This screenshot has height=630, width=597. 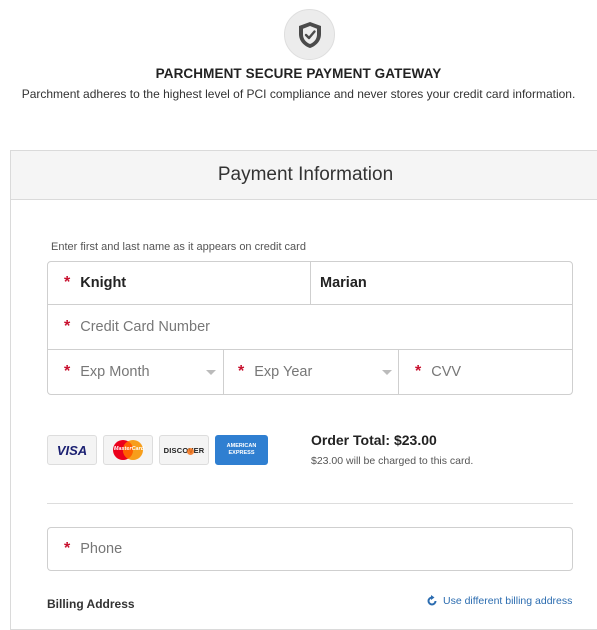 I want to click on gateway-title: PARCHMENT SECURE PAYMENT GATEWAY, so click(x=298, y=73).